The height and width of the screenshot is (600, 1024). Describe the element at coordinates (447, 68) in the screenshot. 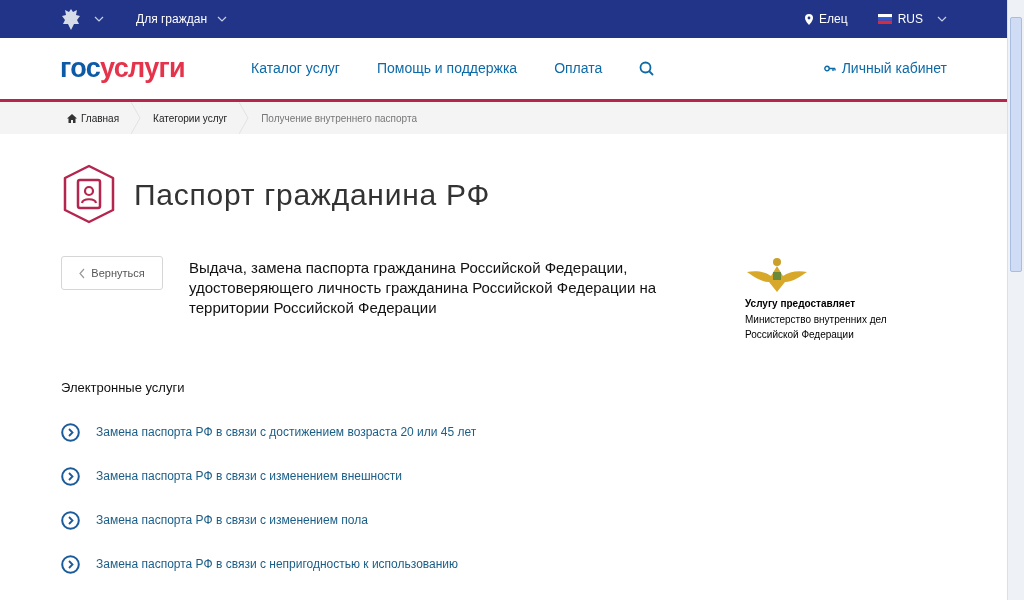

I see `nav-link: Помощь и поддержка` at that location.